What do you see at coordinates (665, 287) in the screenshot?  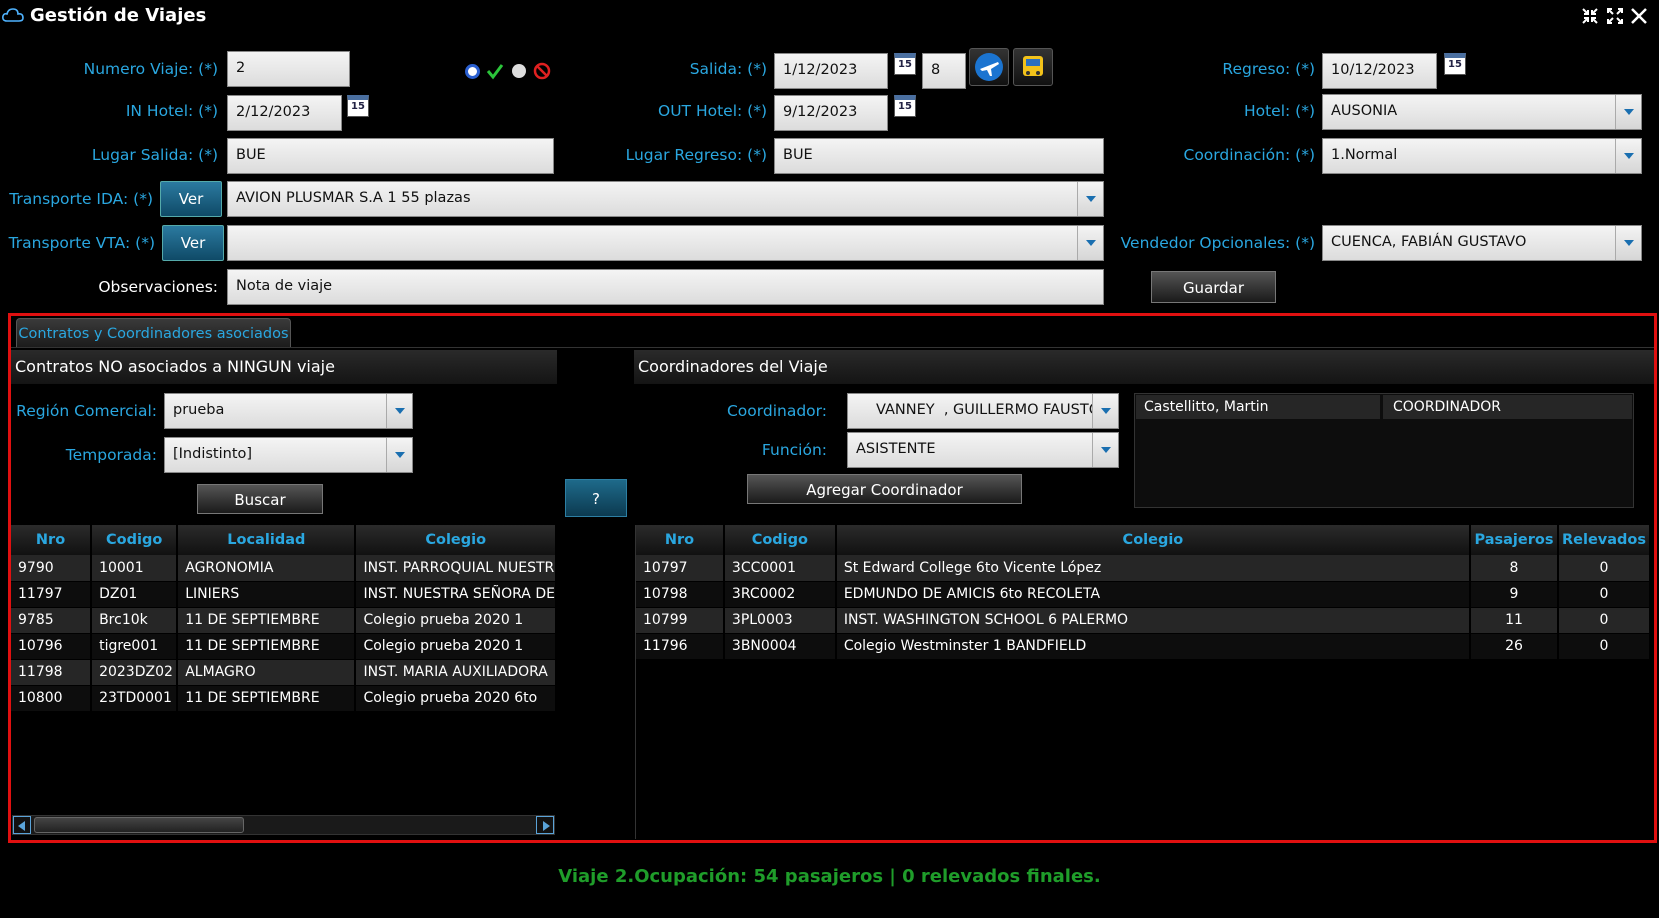 I see `observaciones-input: Nota de viaje` at bounding box center [665, 287].